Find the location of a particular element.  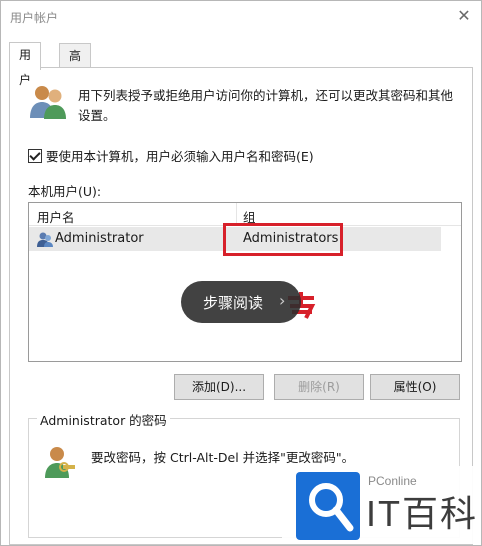

password-group-title: Administrator 的密码 is located at coordinates (103, 419).